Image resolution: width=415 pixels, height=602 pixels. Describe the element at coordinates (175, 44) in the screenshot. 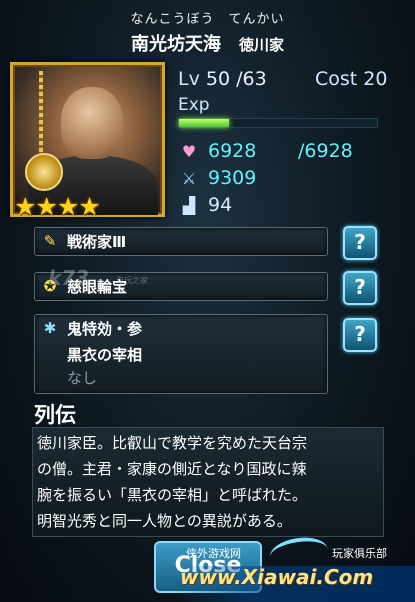

I see `character-name: 南光坊天海` at that location.